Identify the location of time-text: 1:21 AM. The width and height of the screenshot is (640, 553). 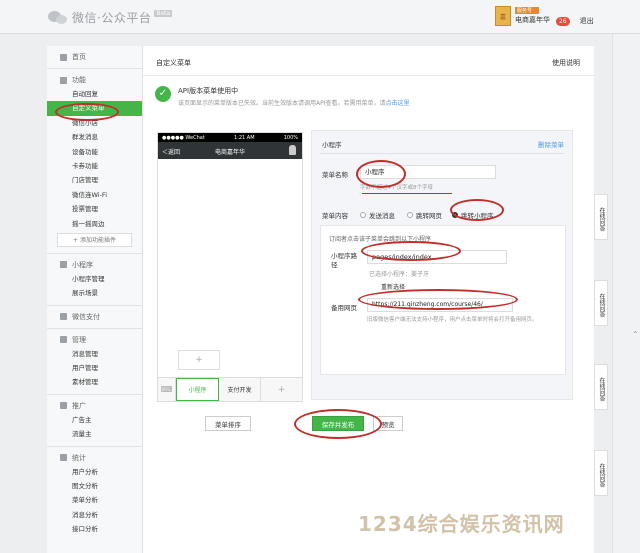
(244, 137).